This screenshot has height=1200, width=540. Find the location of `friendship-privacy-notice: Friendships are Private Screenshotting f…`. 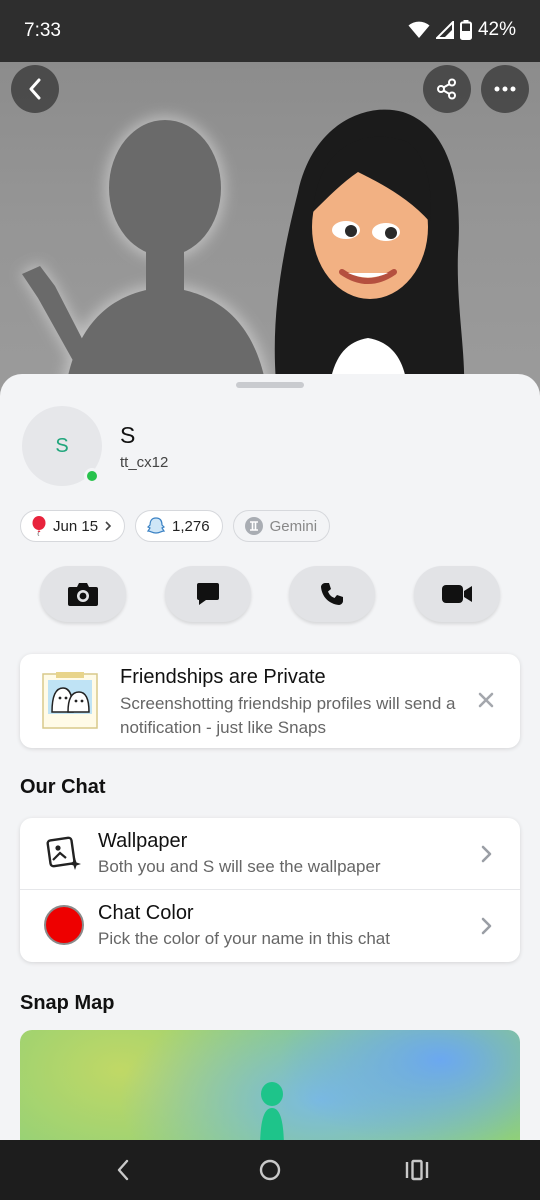

friendship-privacy-notice: Friendships are Private Screenshotting f… is located at coordinates (270, 701).